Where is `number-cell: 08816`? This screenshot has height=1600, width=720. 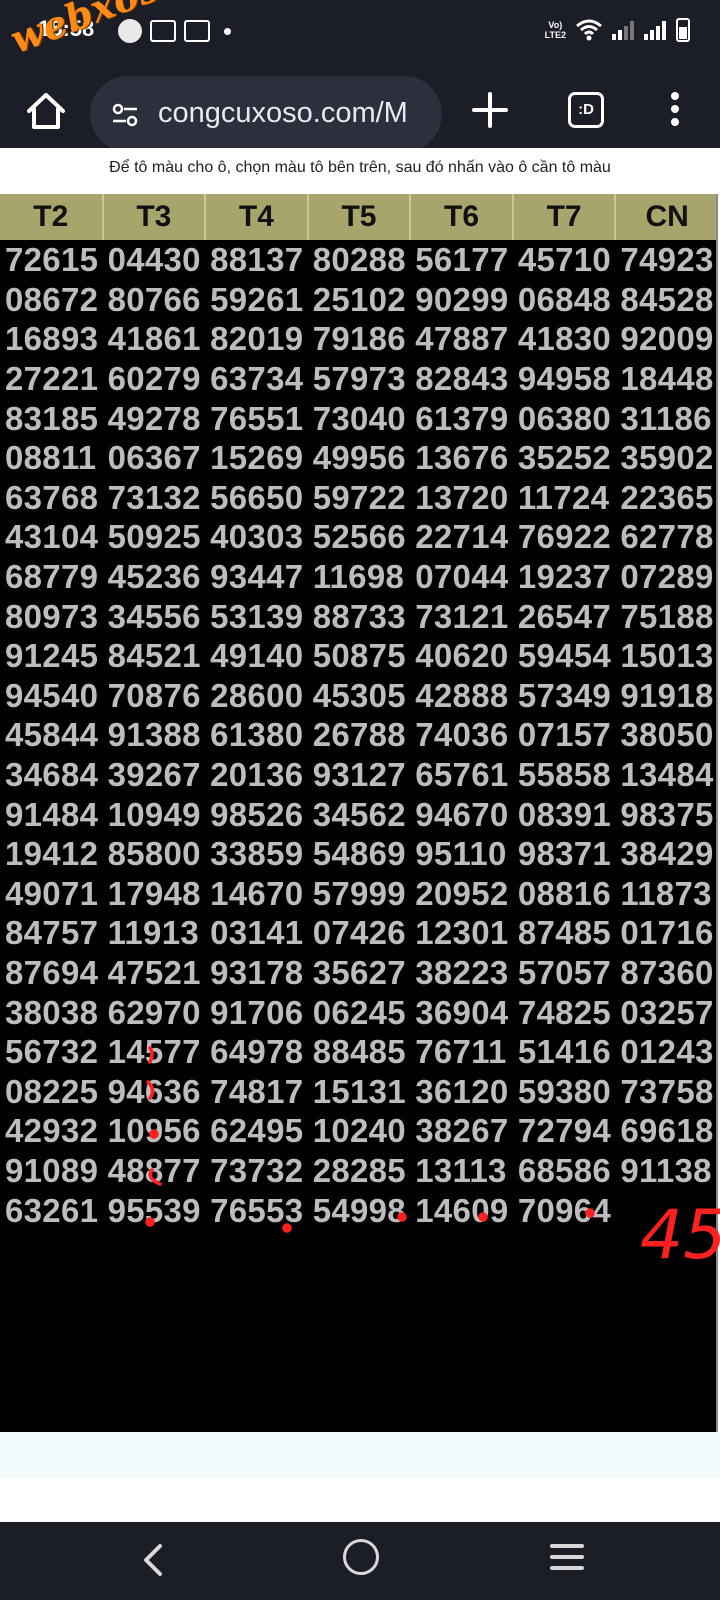 number-cell: 08816 is located at coordinates (564, 893).